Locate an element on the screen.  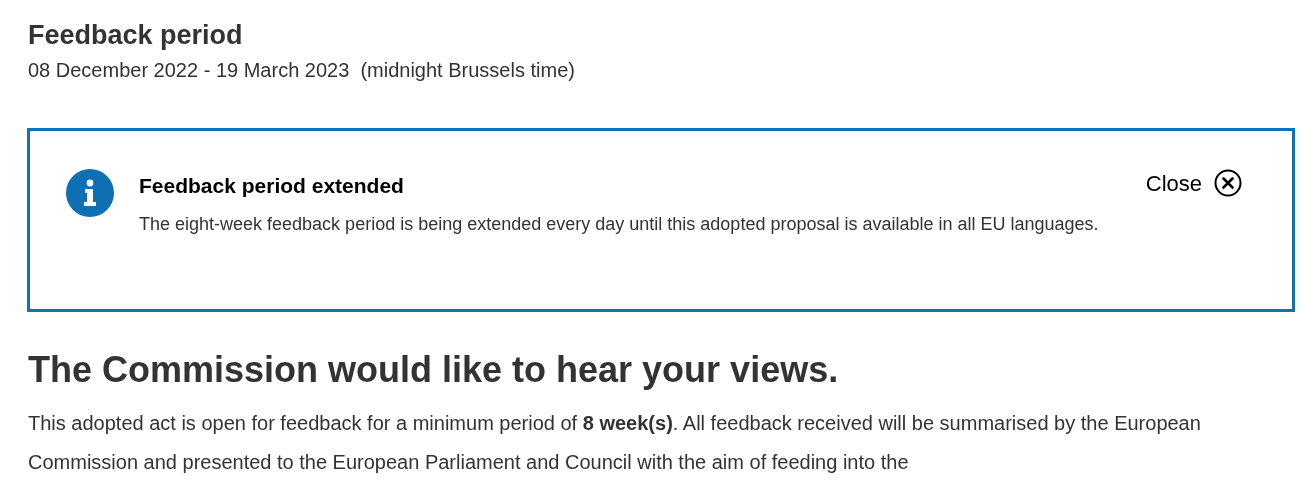
intro-paragraph: This adopted act is open for feedback for a minimum period of 8 week(s). All feedback received will be summarised by the European Commission and presented to the European Parliament and Council with the aim of feeding into the is located at coordinates (615, 443).